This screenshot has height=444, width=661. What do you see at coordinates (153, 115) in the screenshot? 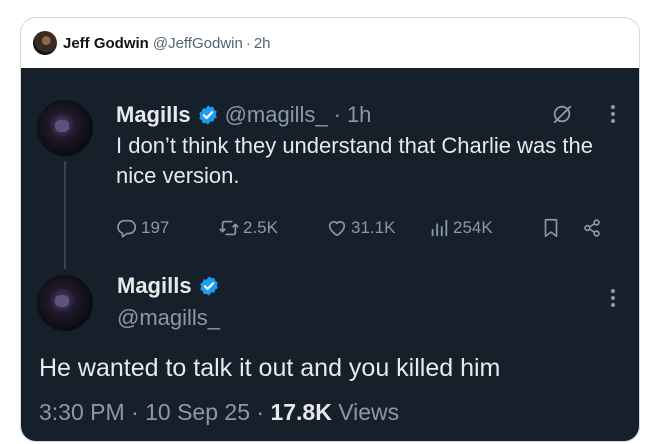
I see `tweet1-author-name: Magills` at bounding box center [153, 115].